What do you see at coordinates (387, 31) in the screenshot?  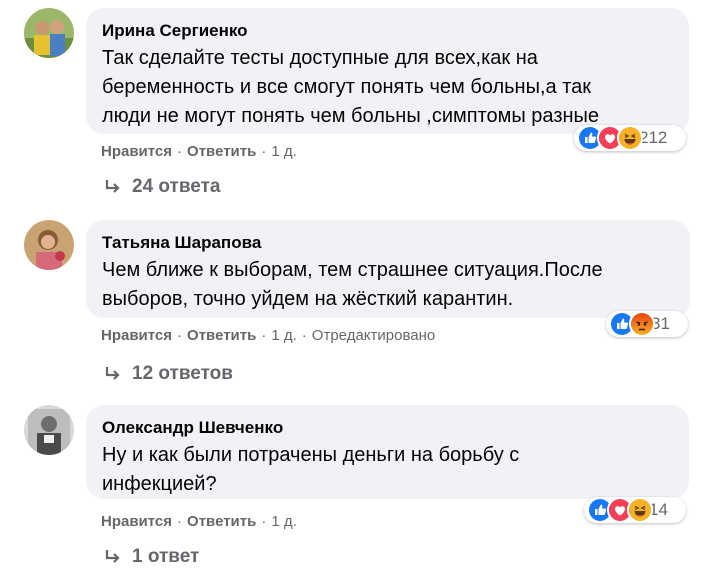 I see `author-name: Ирина Сергиенко` at bounding box center [387, 31].